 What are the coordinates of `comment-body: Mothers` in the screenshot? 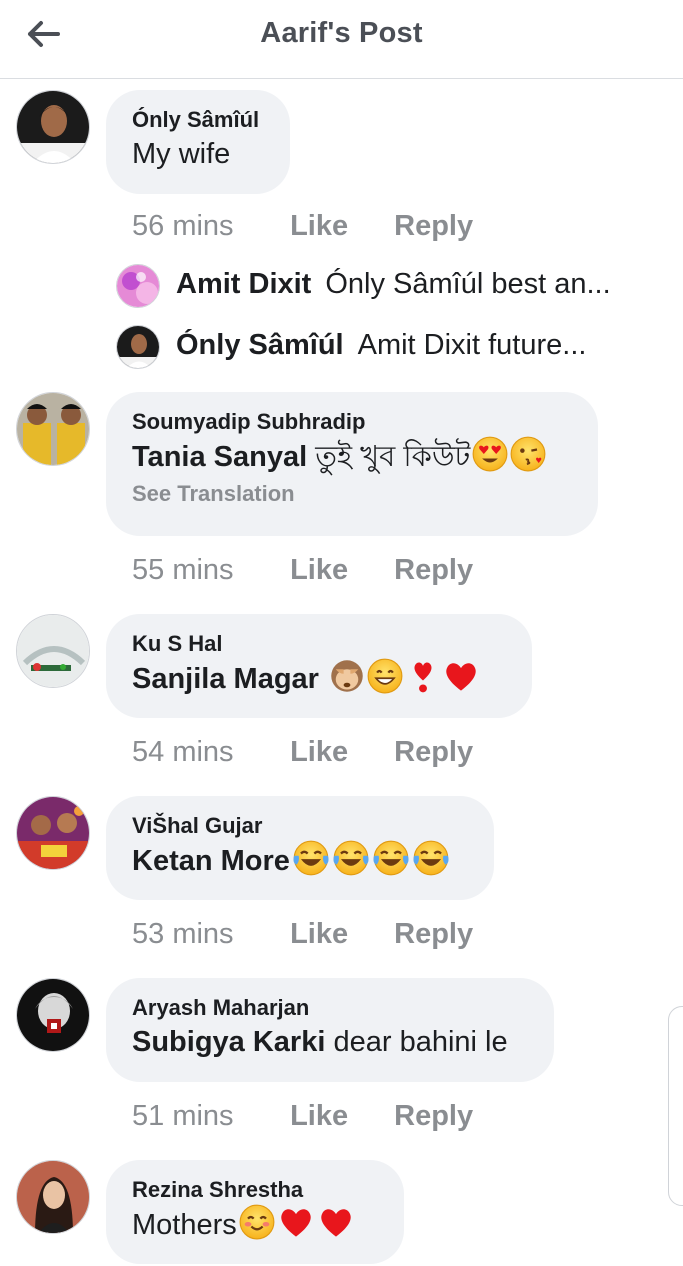 It's located at (184, 1225).